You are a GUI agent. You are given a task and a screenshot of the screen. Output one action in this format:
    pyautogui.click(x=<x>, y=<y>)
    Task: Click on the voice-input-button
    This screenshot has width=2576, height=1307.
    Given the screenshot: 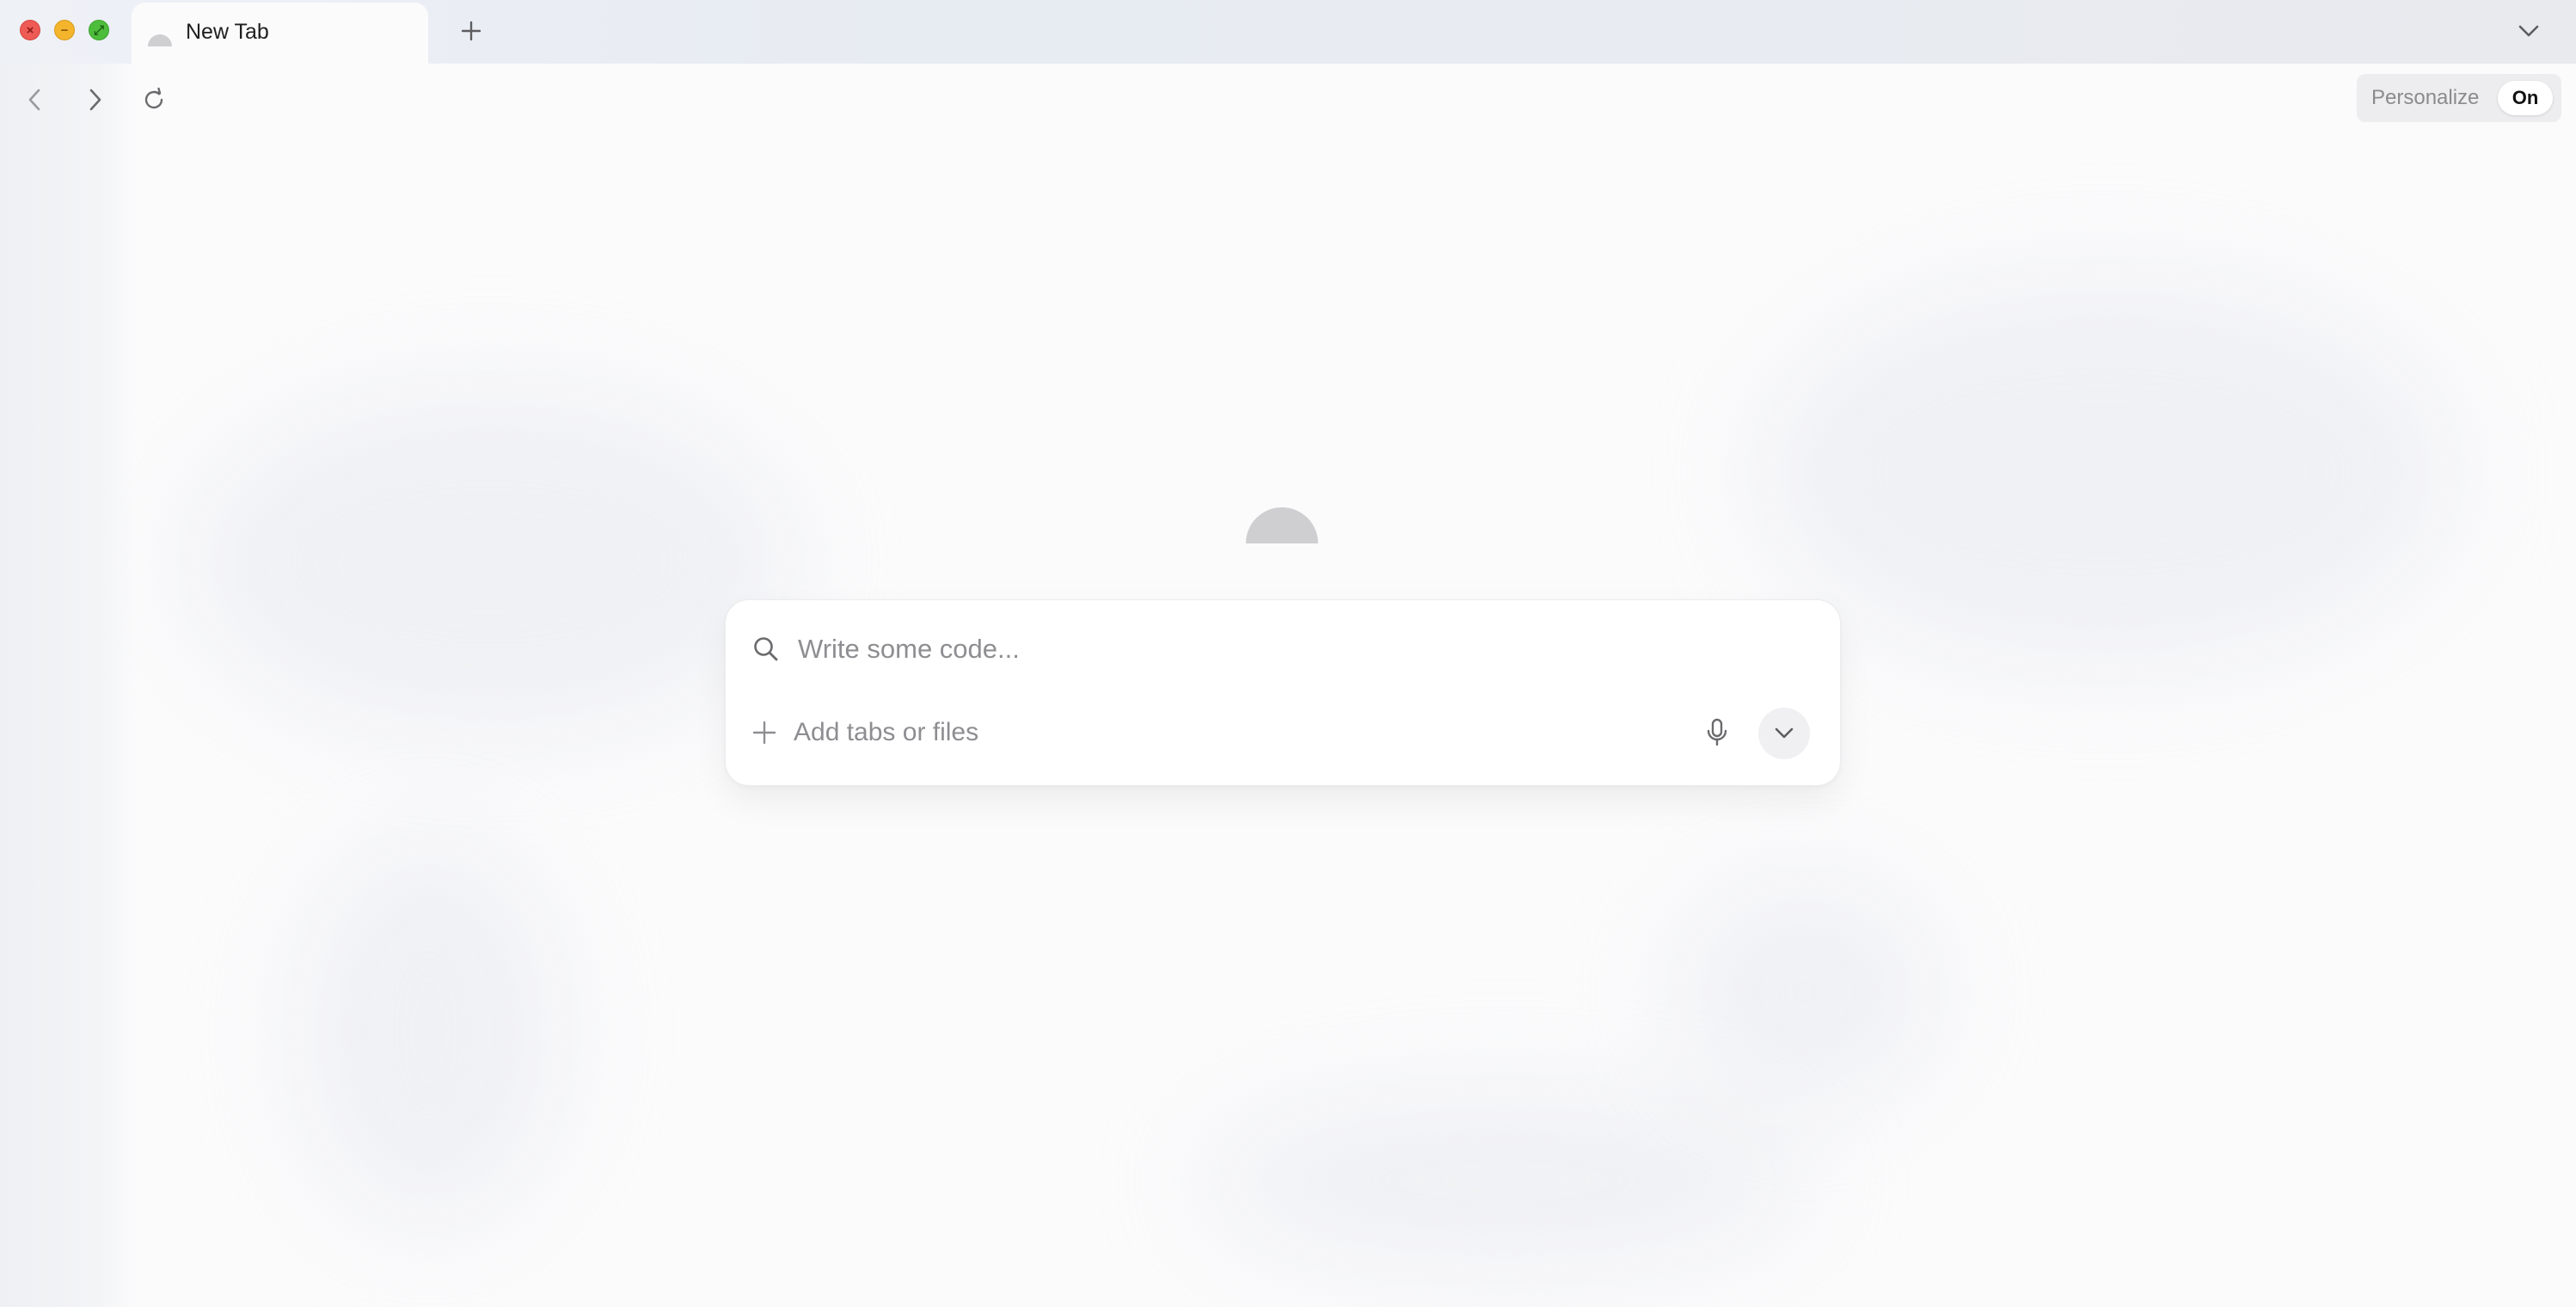 What is the action you would take?
    pyautogui.click(x=1717, y=733)
    